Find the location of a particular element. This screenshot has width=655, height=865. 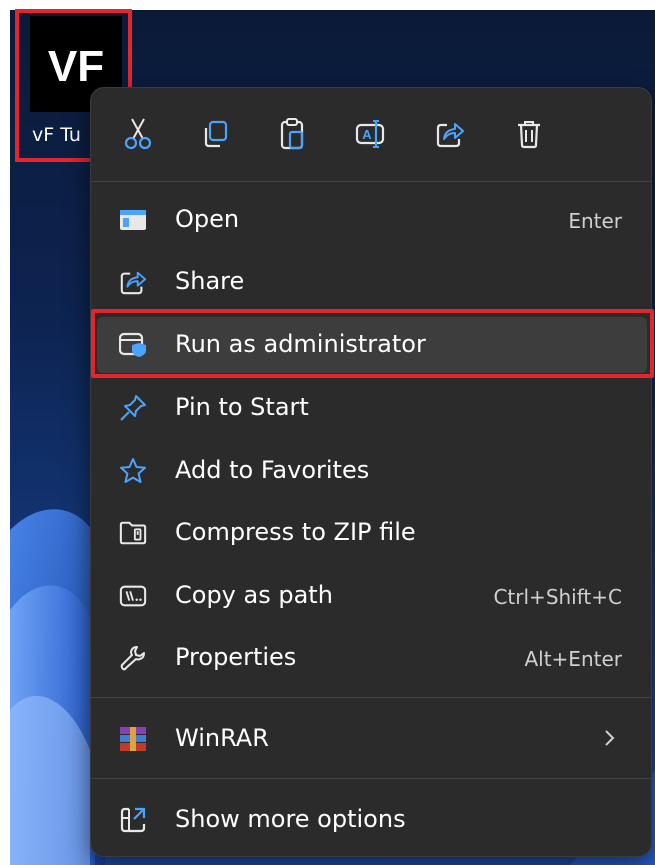

menu-item-label: Open is located at coordinates (207, 219).